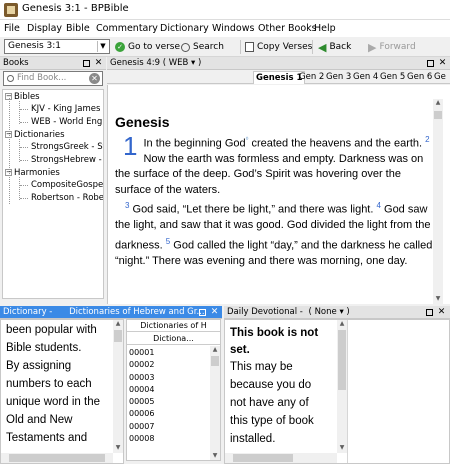 The height and width of the screenshot is (464, 450). Describe the element at coordinates (127, 28) in the screenshot. I see `menu-commentary: Commentary` at that location.